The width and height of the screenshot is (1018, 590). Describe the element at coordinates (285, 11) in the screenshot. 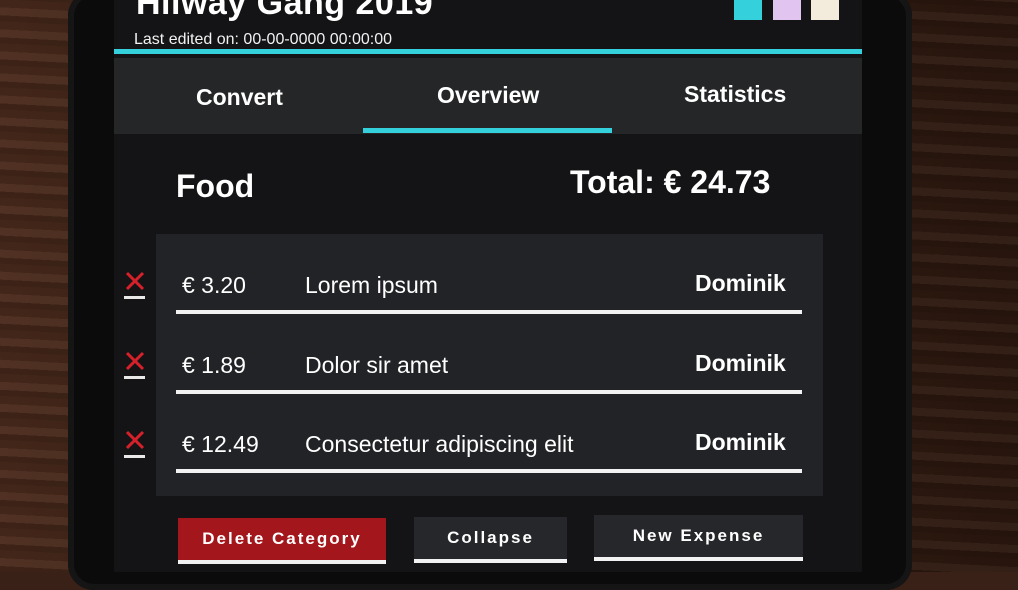

I see `app-title: Hilway Gang 2019` at that location.